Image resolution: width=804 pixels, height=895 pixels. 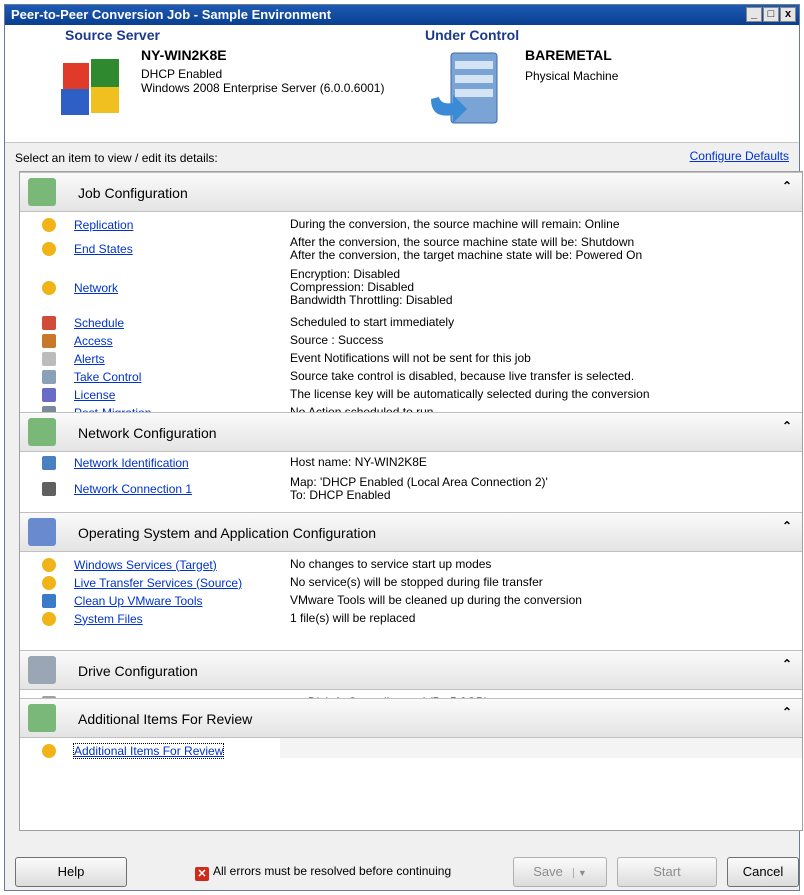 I want to click on config-item-link: Replication, so click(x=103, y=225).